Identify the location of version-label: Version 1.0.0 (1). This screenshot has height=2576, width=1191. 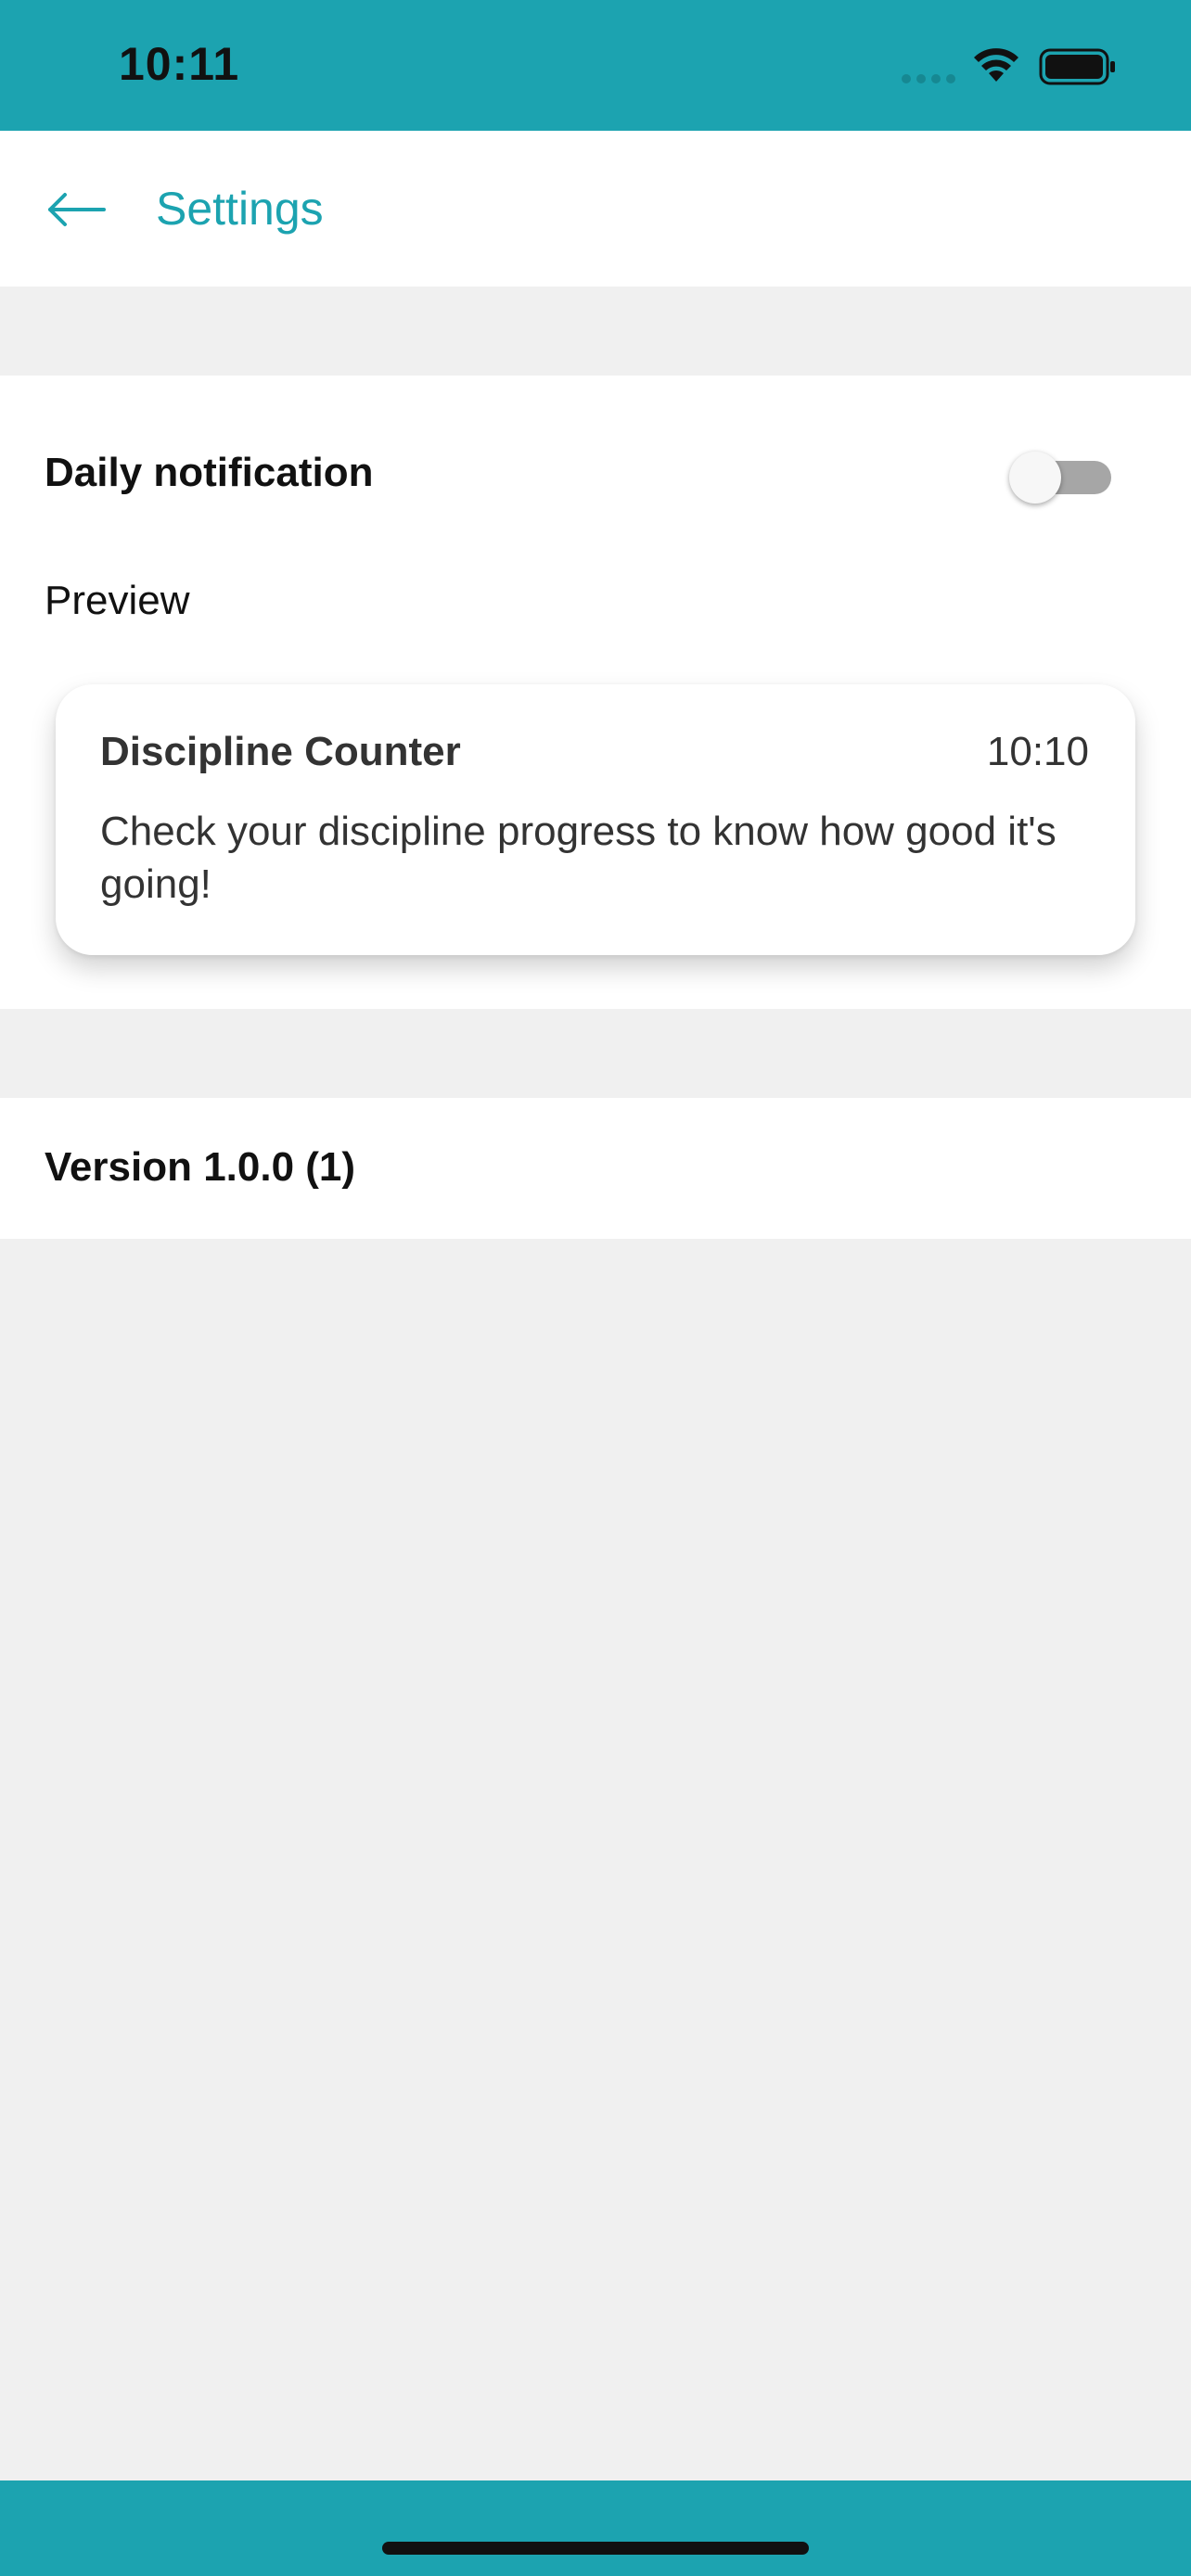
(200, 1167).